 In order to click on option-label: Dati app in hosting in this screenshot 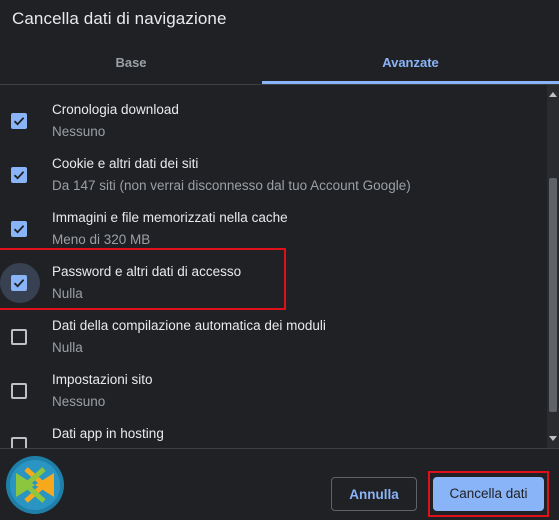, I will do `click(108, 433)`.